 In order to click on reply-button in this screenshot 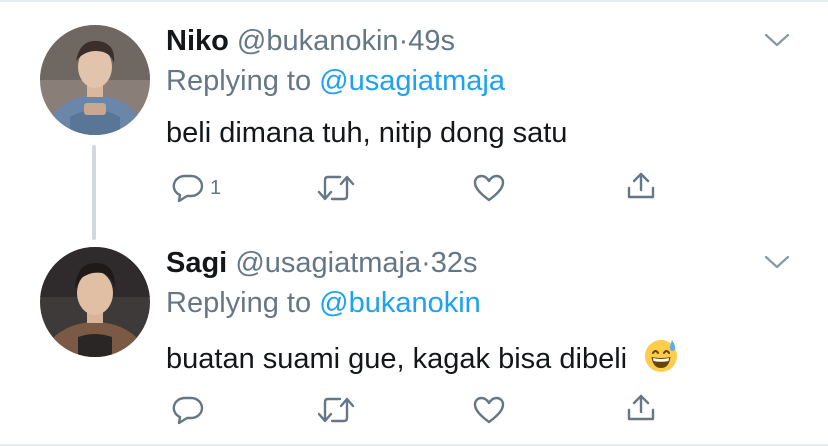, I will do `click(188, 410)`.